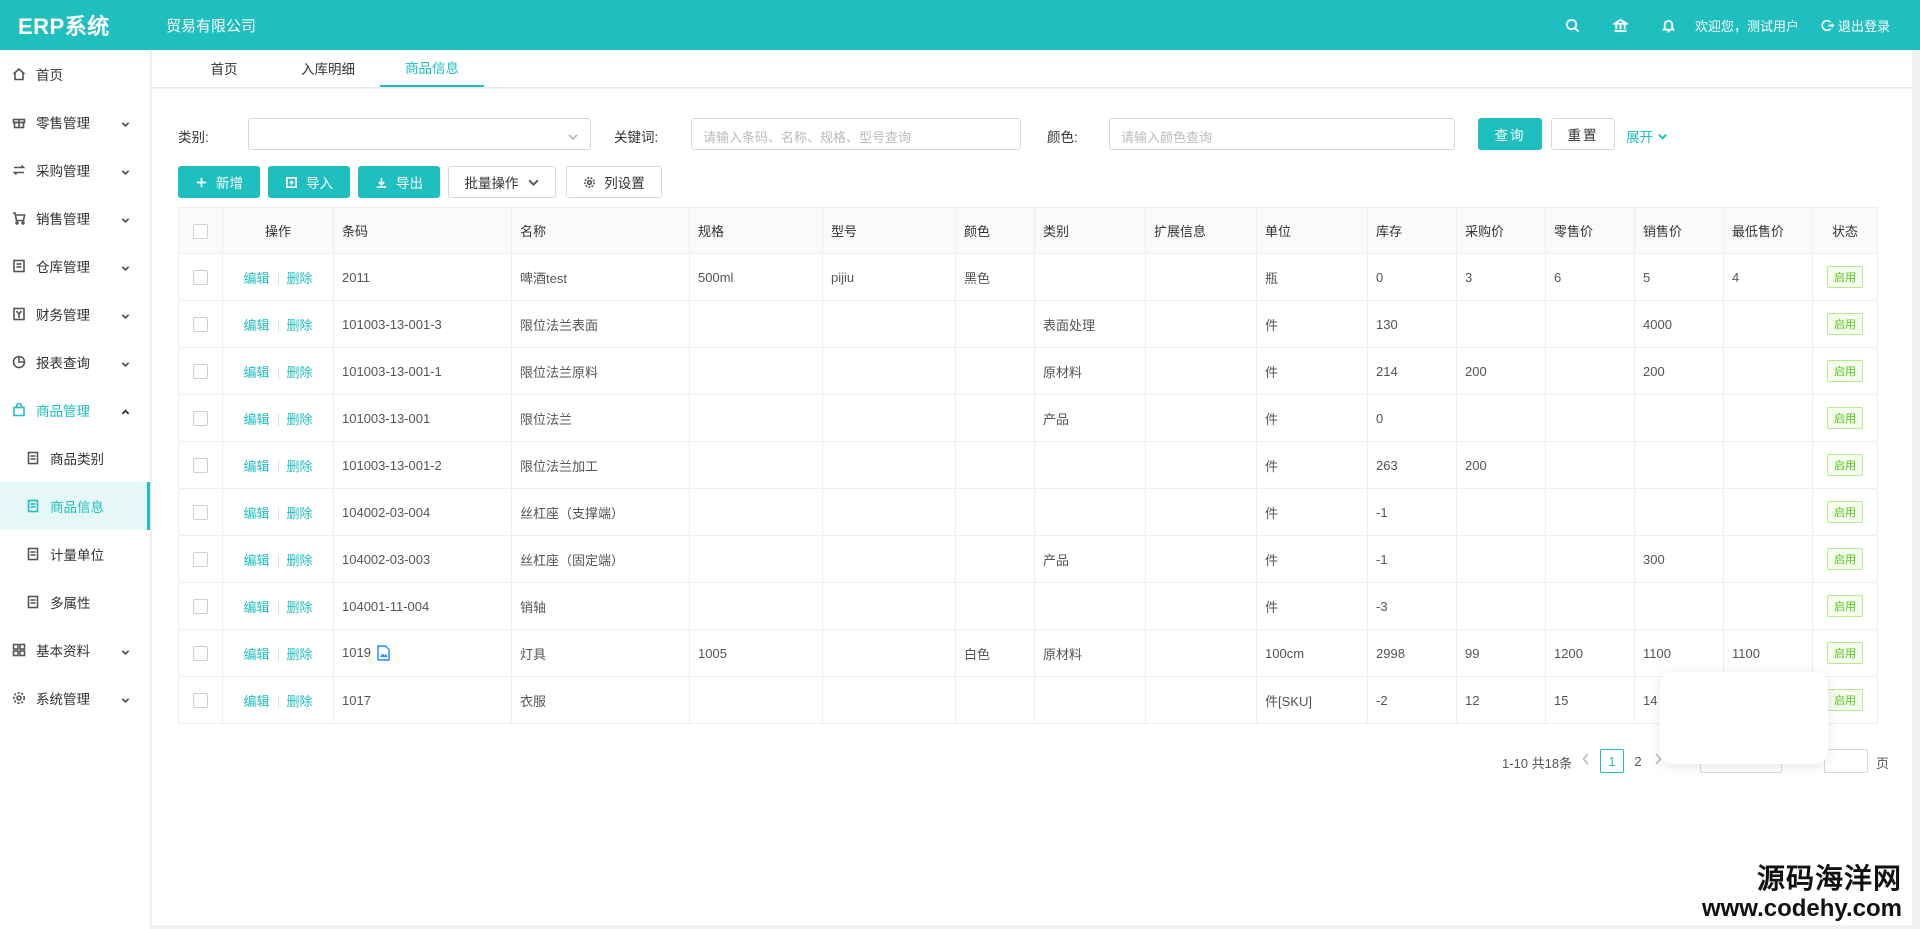 The width and height of the screenshot is (1920, 929). What do you see at coordinates (75, 314) in the screenshot?
I see `sidebar-item-finance: 财务管理` at bounding box center [75, 314].